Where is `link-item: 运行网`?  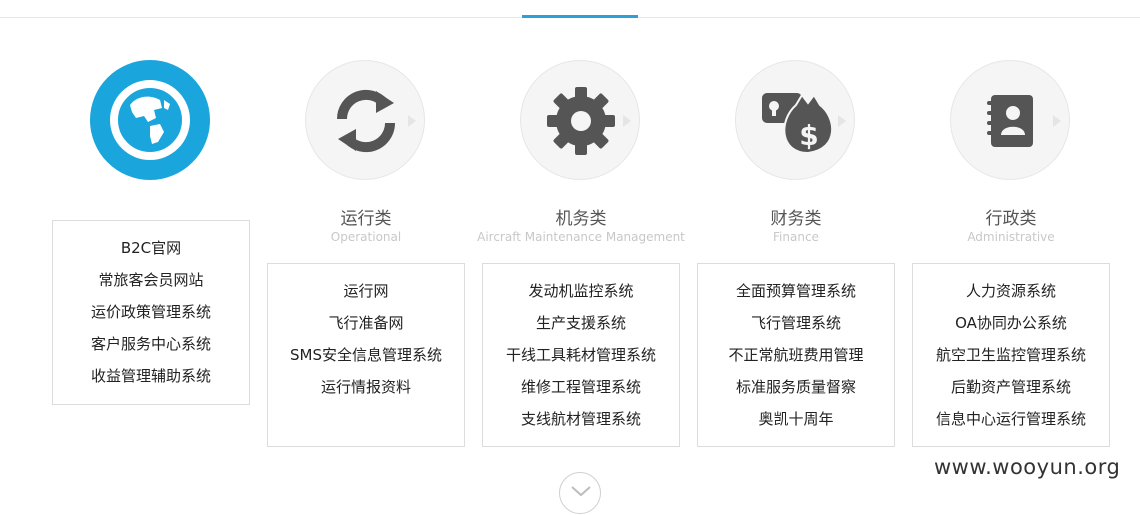
link-item: 运行网 is located at coordinates (366, 296).